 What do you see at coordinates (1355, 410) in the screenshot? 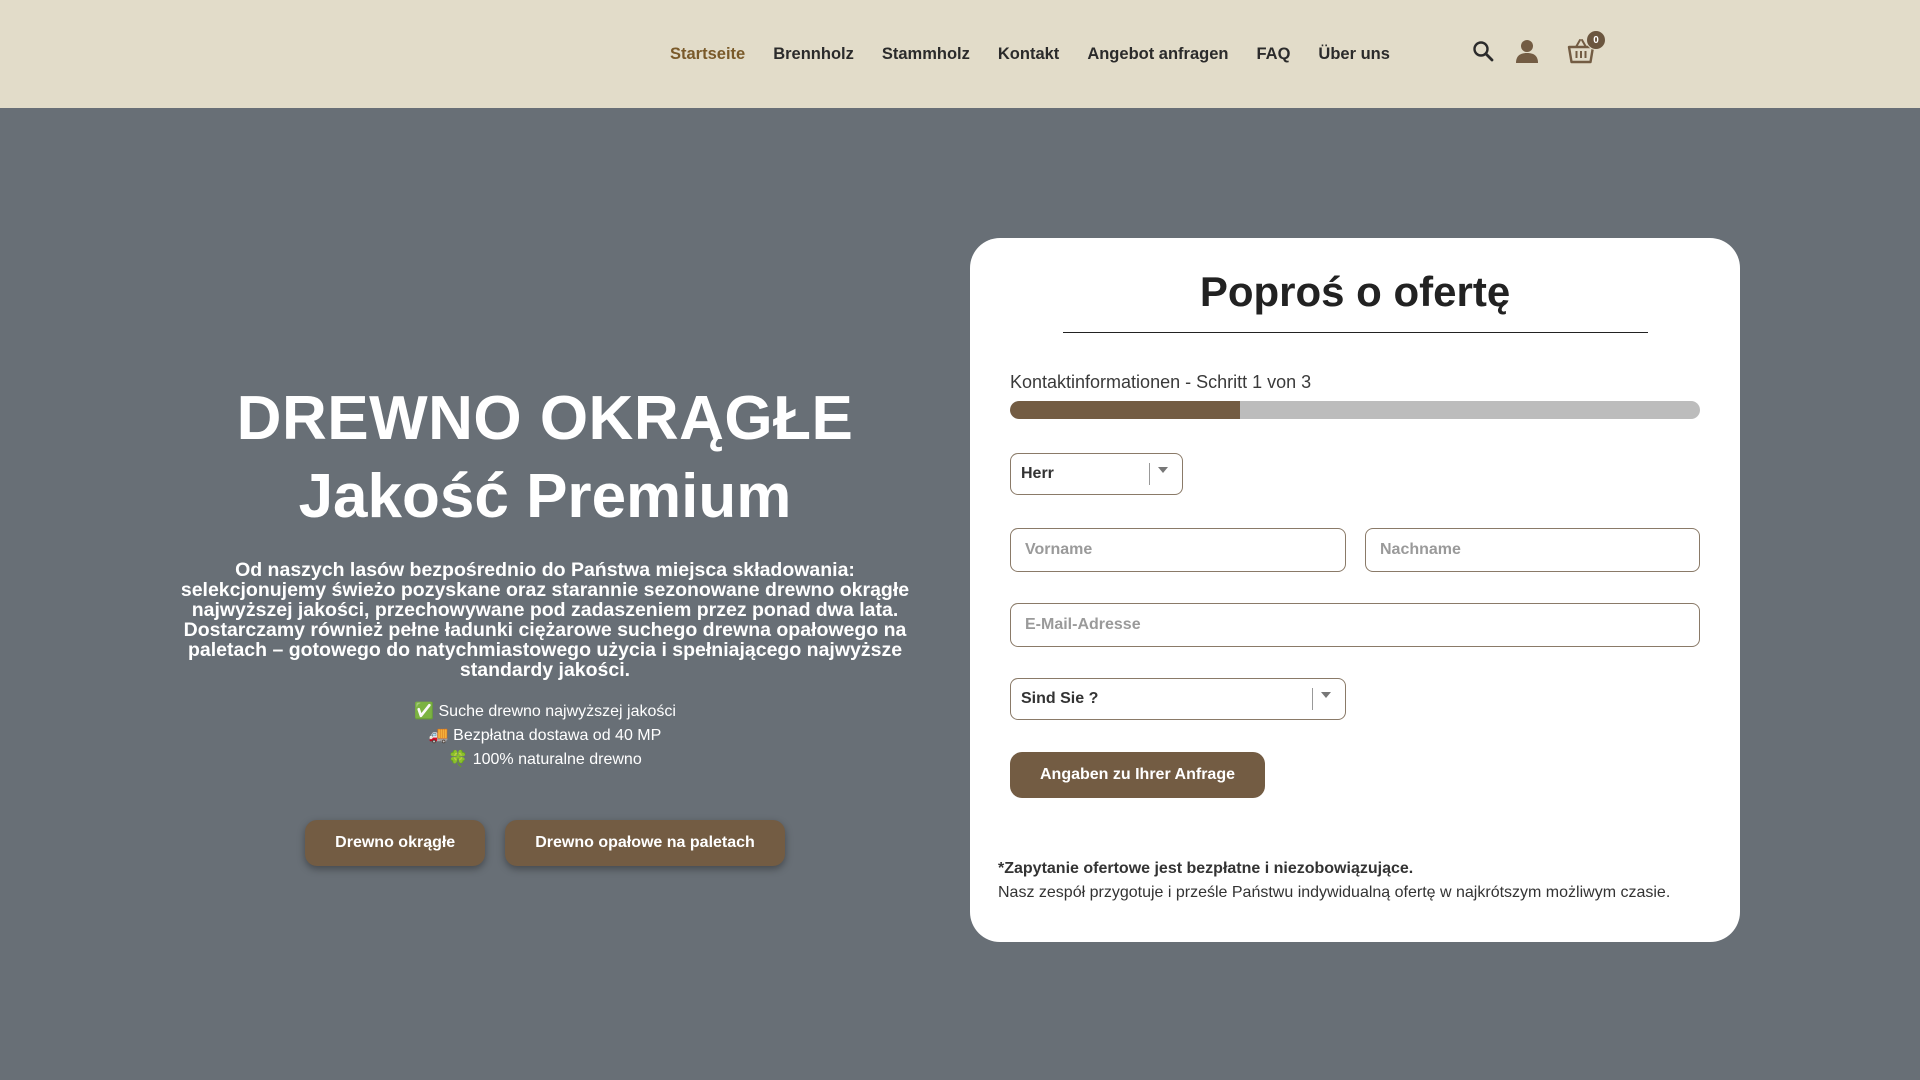
I see `progress-bar` at bounding box center [1355, 410].